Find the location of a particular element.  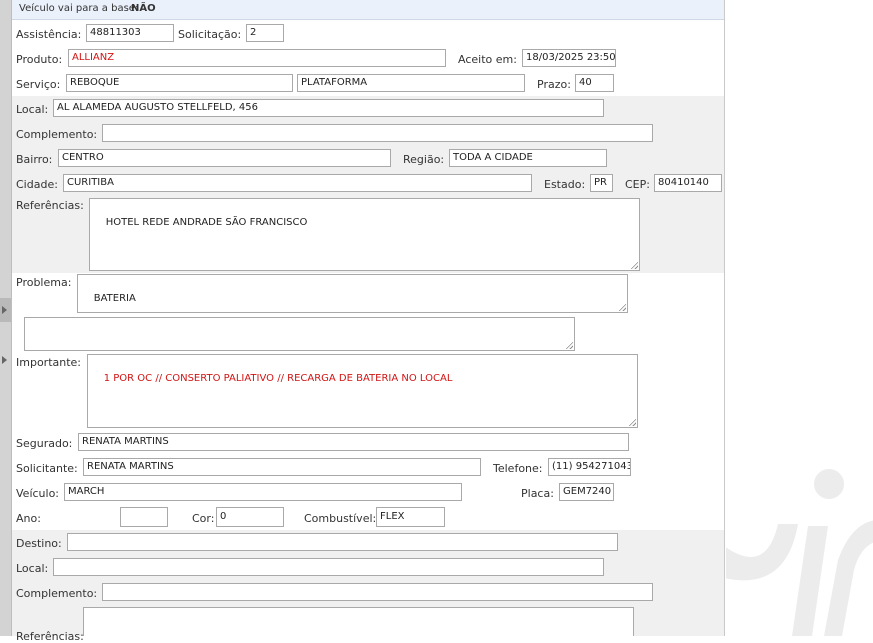

produto-label: Produto: is located at coordinates (39, 59).